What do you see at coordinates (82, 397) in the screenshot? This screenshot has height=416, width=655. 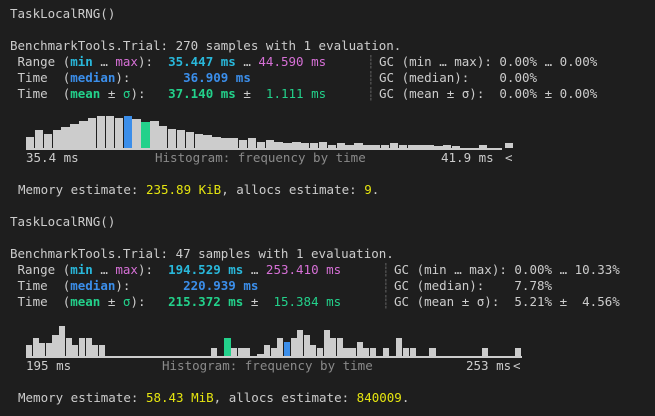 I see `memory-label: Memory estimate:` at bounding box center [82, 397].